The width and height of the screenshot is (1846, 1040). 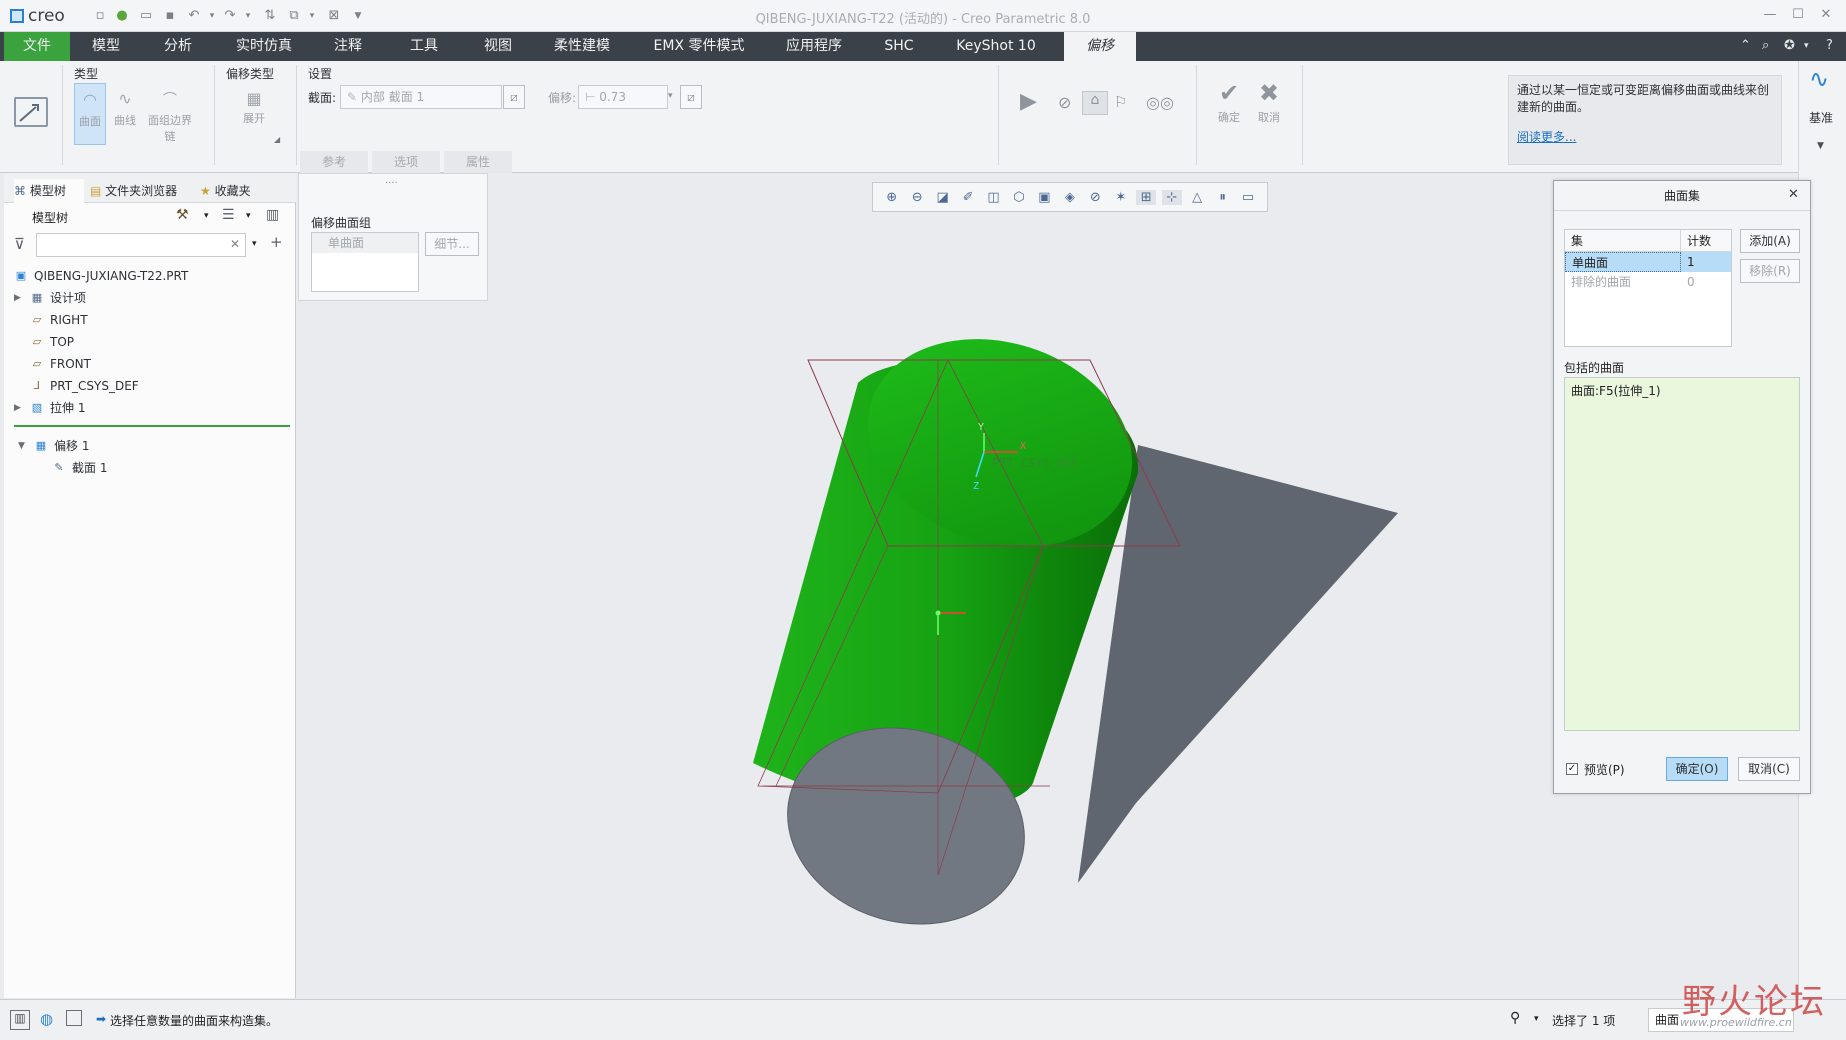 I want to click on tree-filter-view-icon: ▥, so click(x=272, y=215).